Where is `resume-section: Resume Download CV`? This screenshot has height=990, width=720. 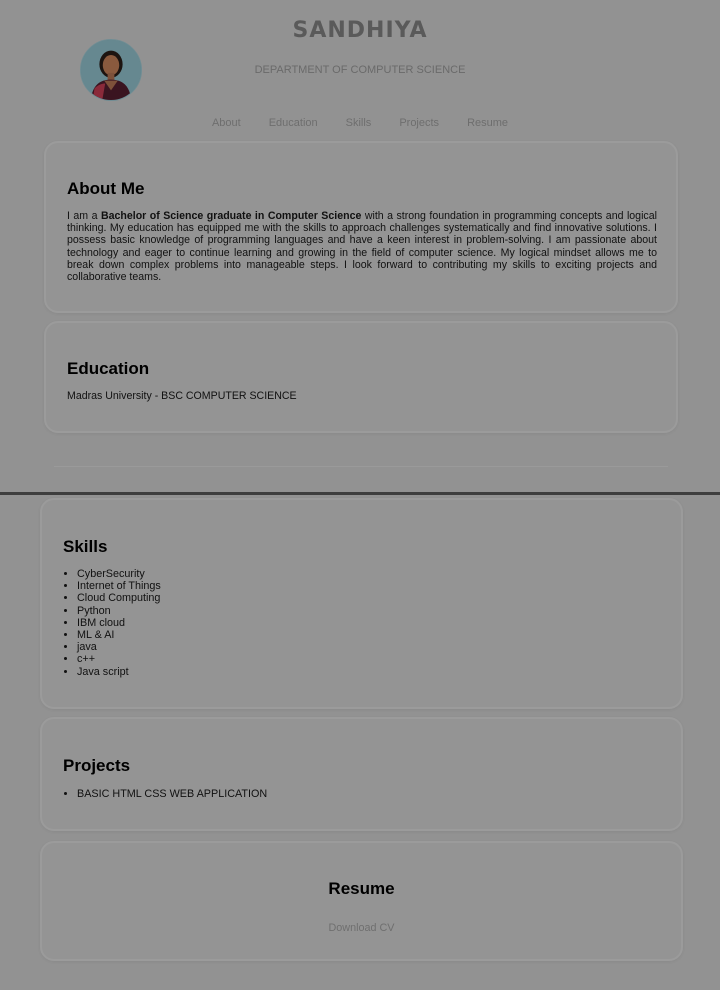 resume-section: Resume Download CV is located at coordinates (361, 901).